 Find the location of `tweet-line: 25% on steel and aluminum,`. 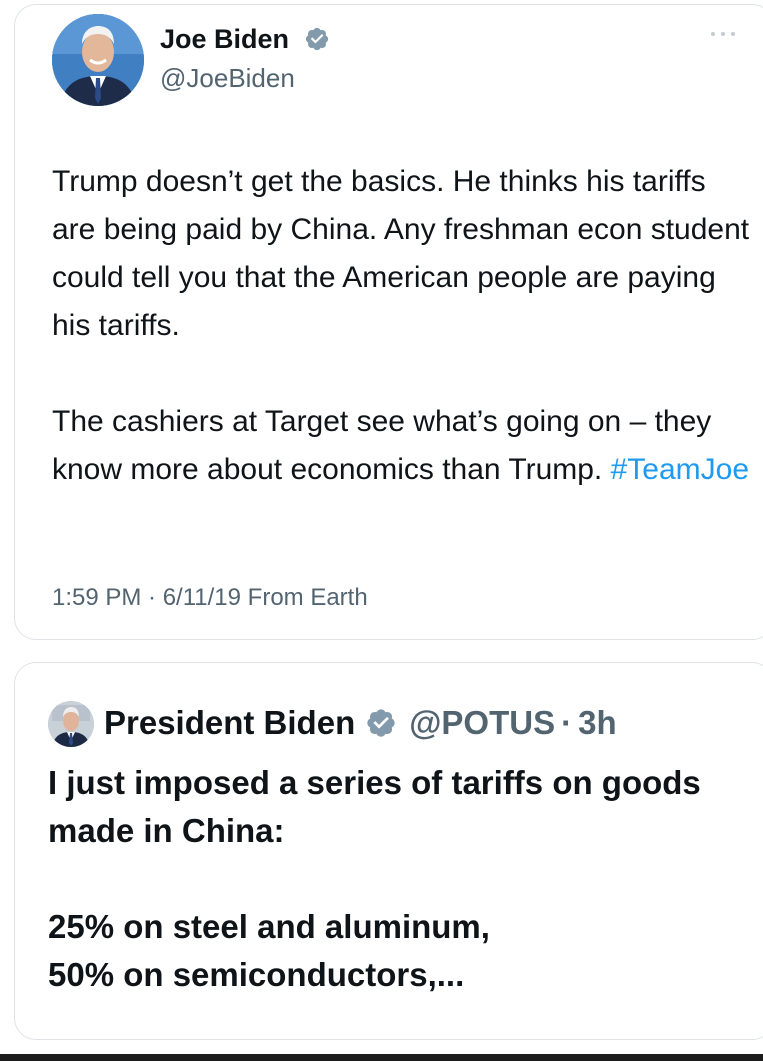

tweet-line: 25% on steel and aluminum, is located at coordinates (269, 926).